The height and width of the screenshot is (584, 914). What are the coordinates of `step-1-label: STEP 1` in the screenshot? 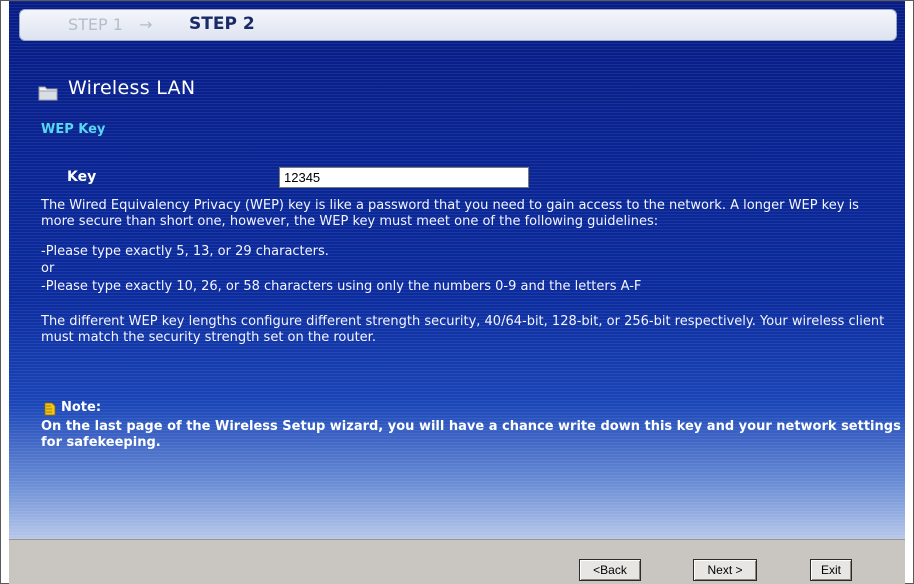 It's located at (95, 24).